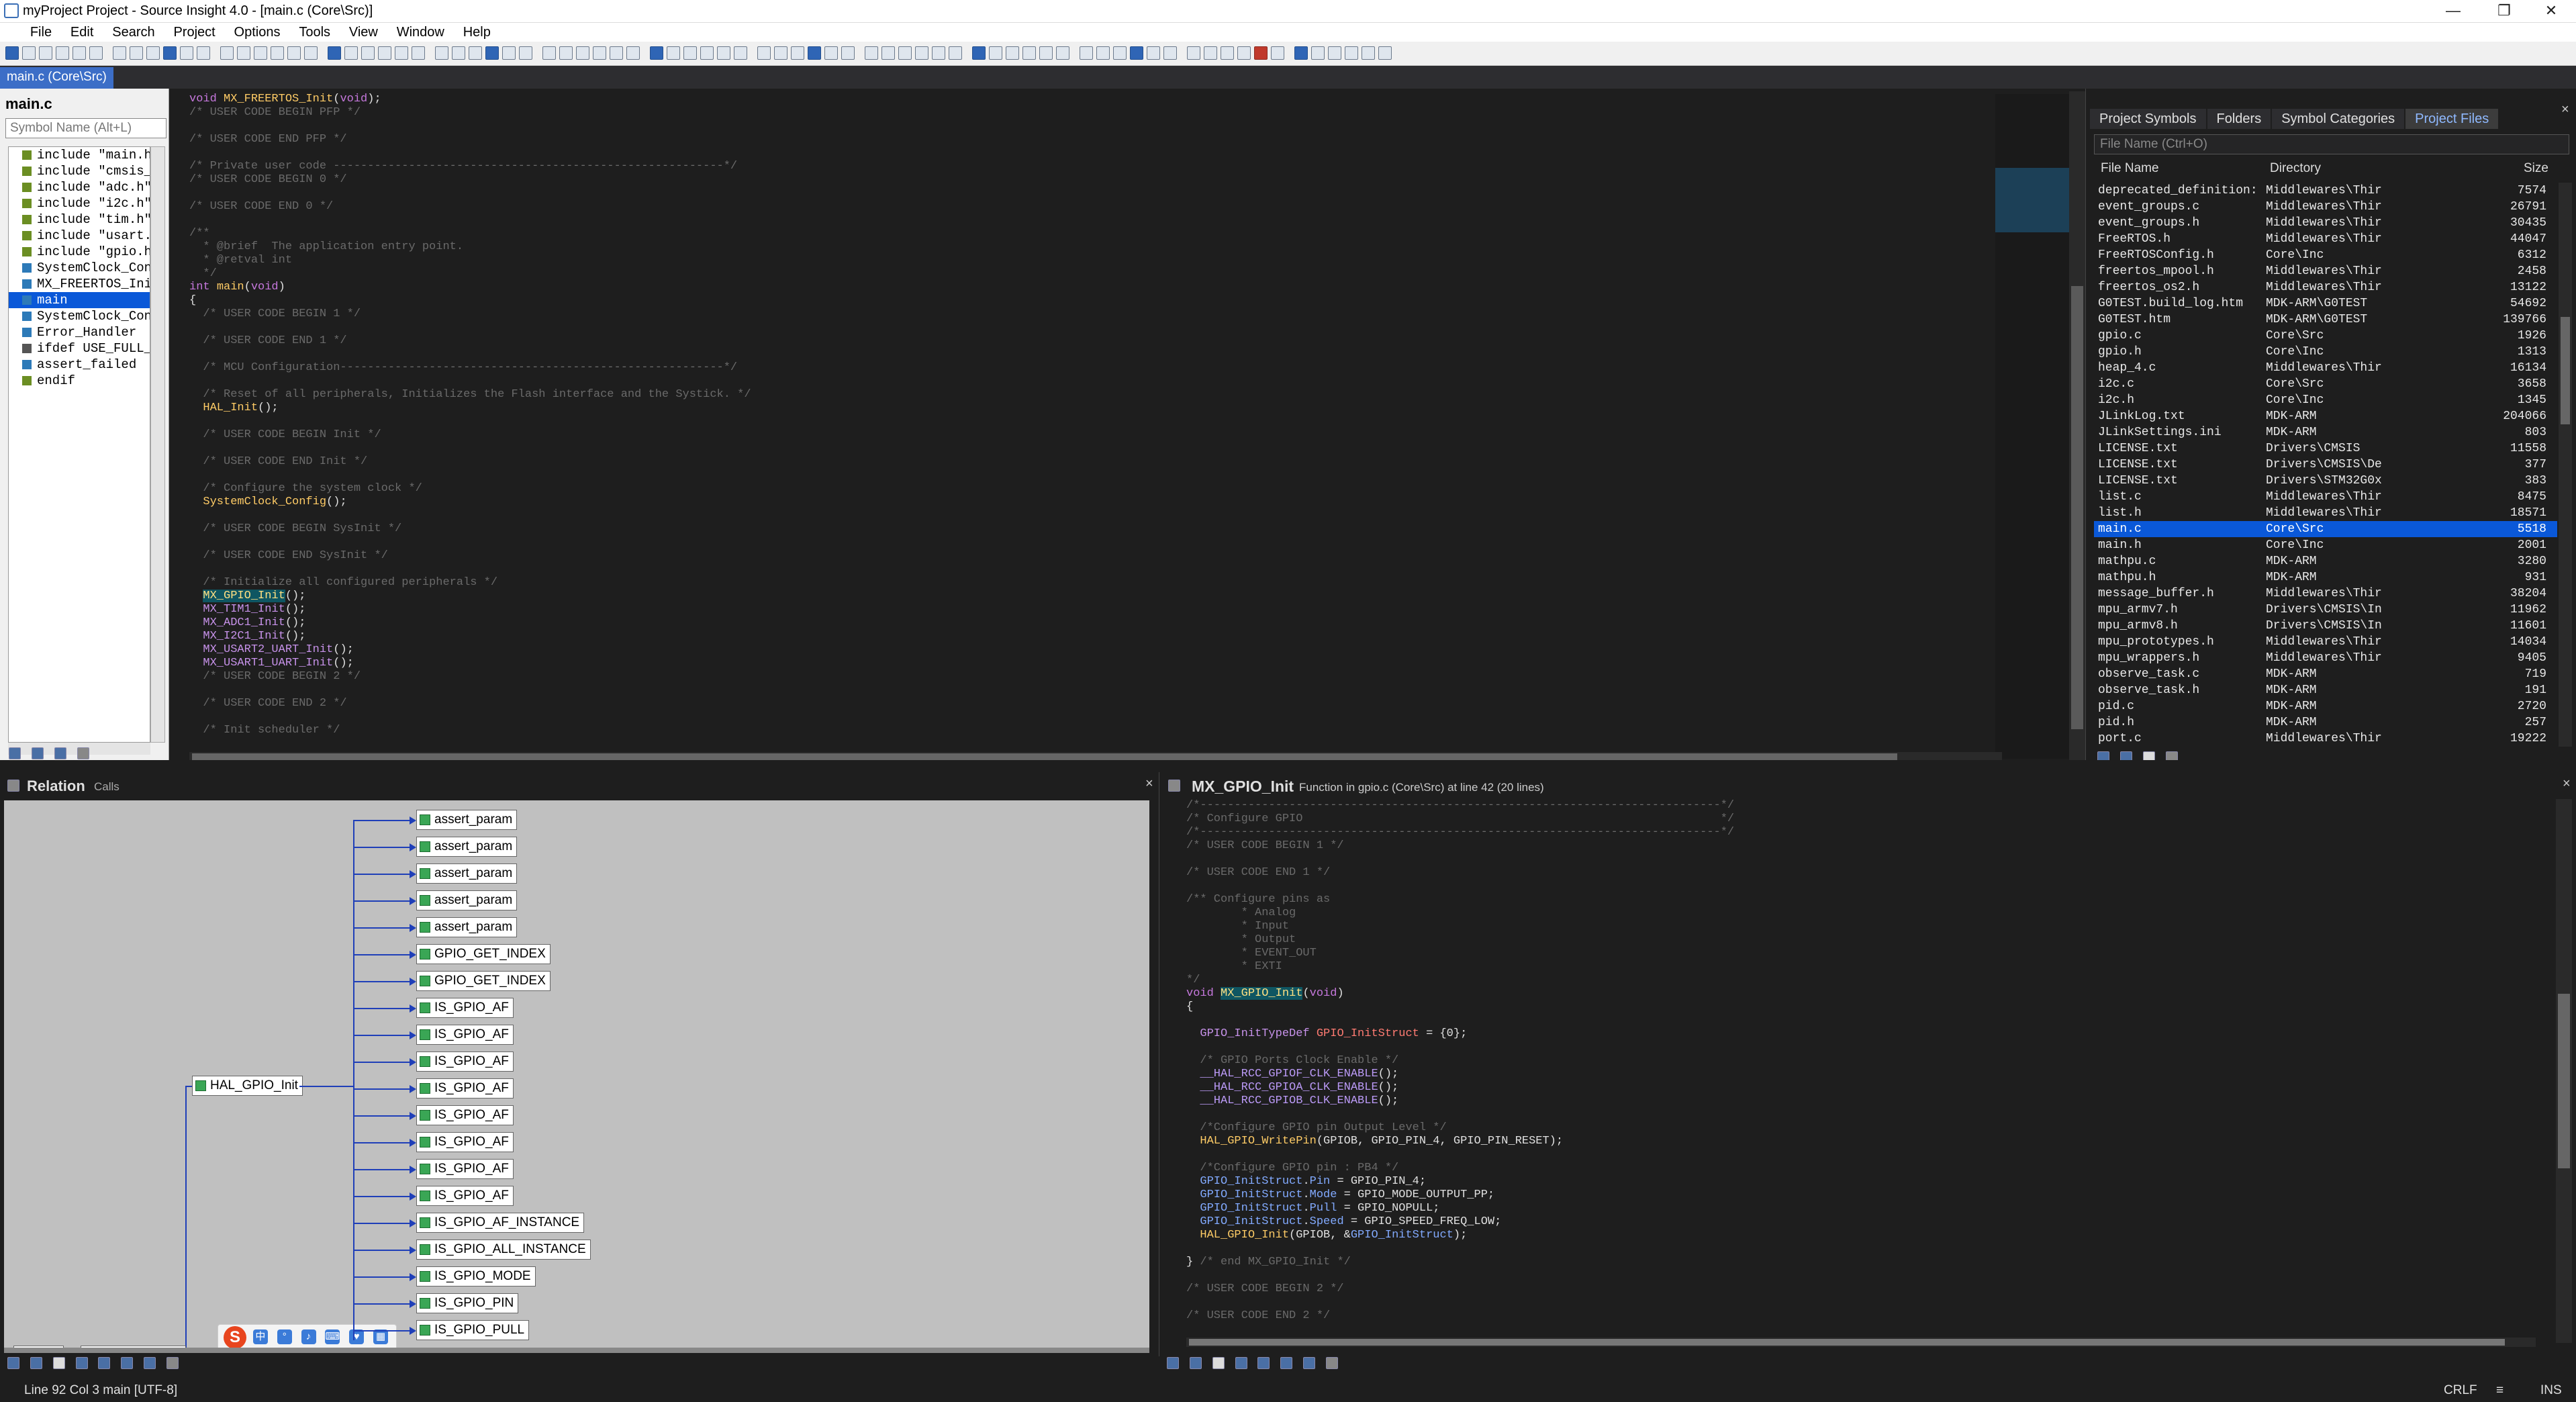 Image resolution: width=2576 pixels, height=1402 pixels. What do you see at coordinates (235, 1337) in the screenshot?
I see `sogou-ime-logo: S` at bounding box center [235, 1337].